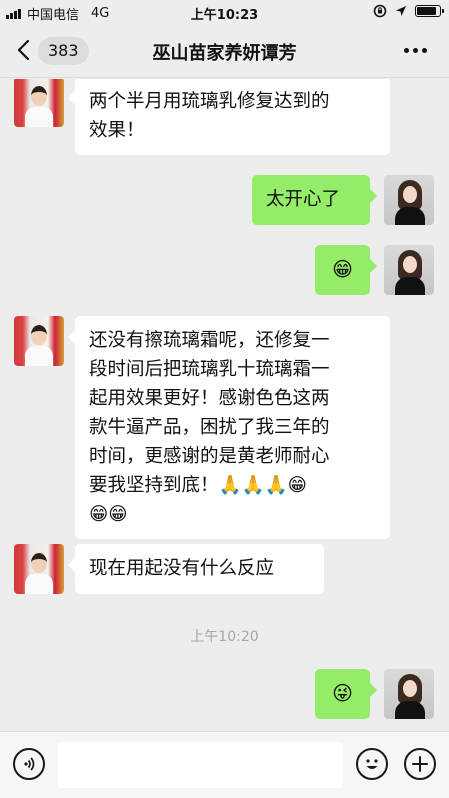 The height and width of the screenshot is (798, 449). What do you see at coordinates (196, 569) in the screenshot?
I see `message-bubble-left: 现在用起没有什么反应` at bounding box center [196, 569].